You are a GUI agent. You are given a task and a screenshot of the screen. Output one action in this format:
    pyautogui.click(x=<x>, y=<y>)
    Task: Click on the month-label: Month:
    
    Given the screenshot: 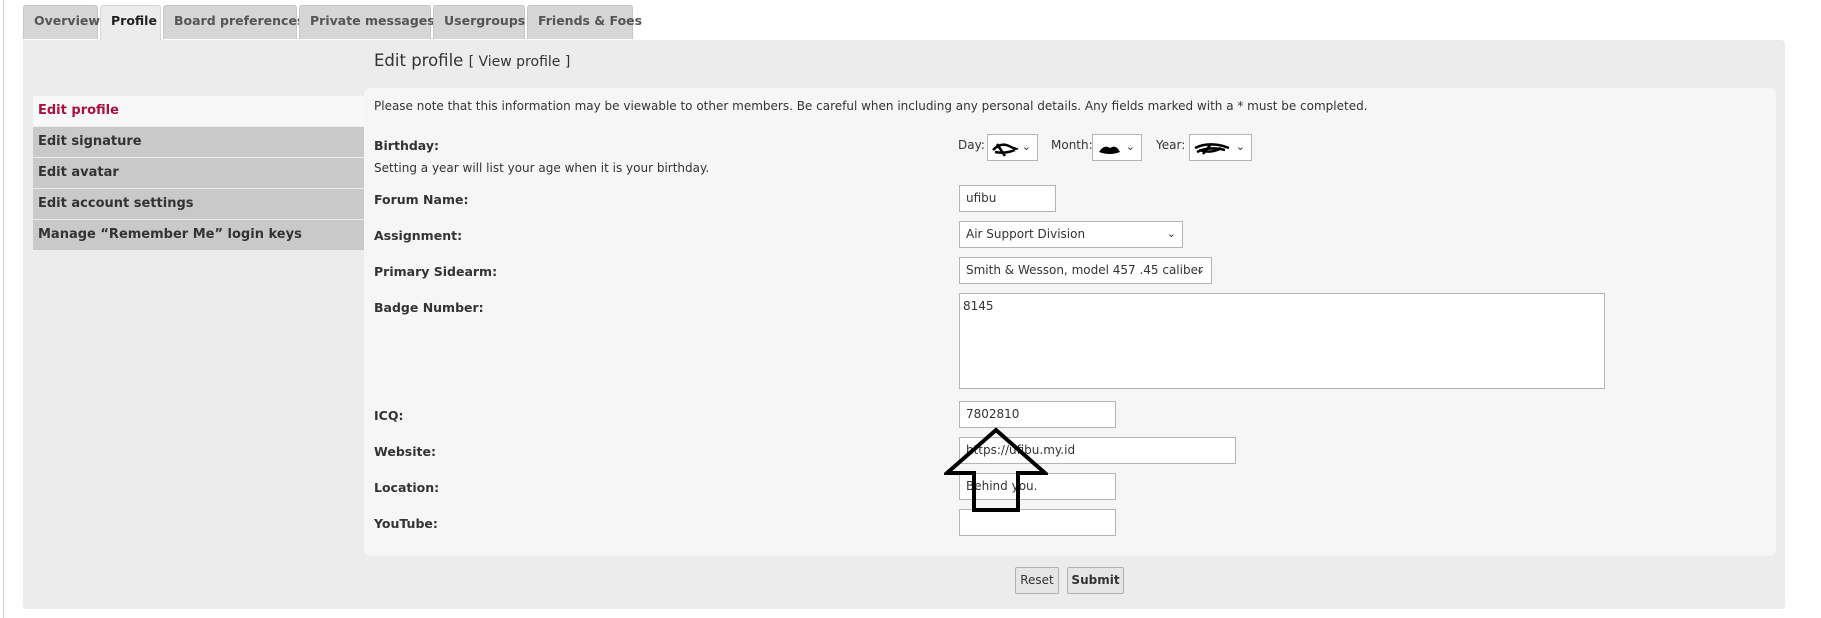 What is the action you would take?
    pyautogui.click(x=1072, y=145)
    